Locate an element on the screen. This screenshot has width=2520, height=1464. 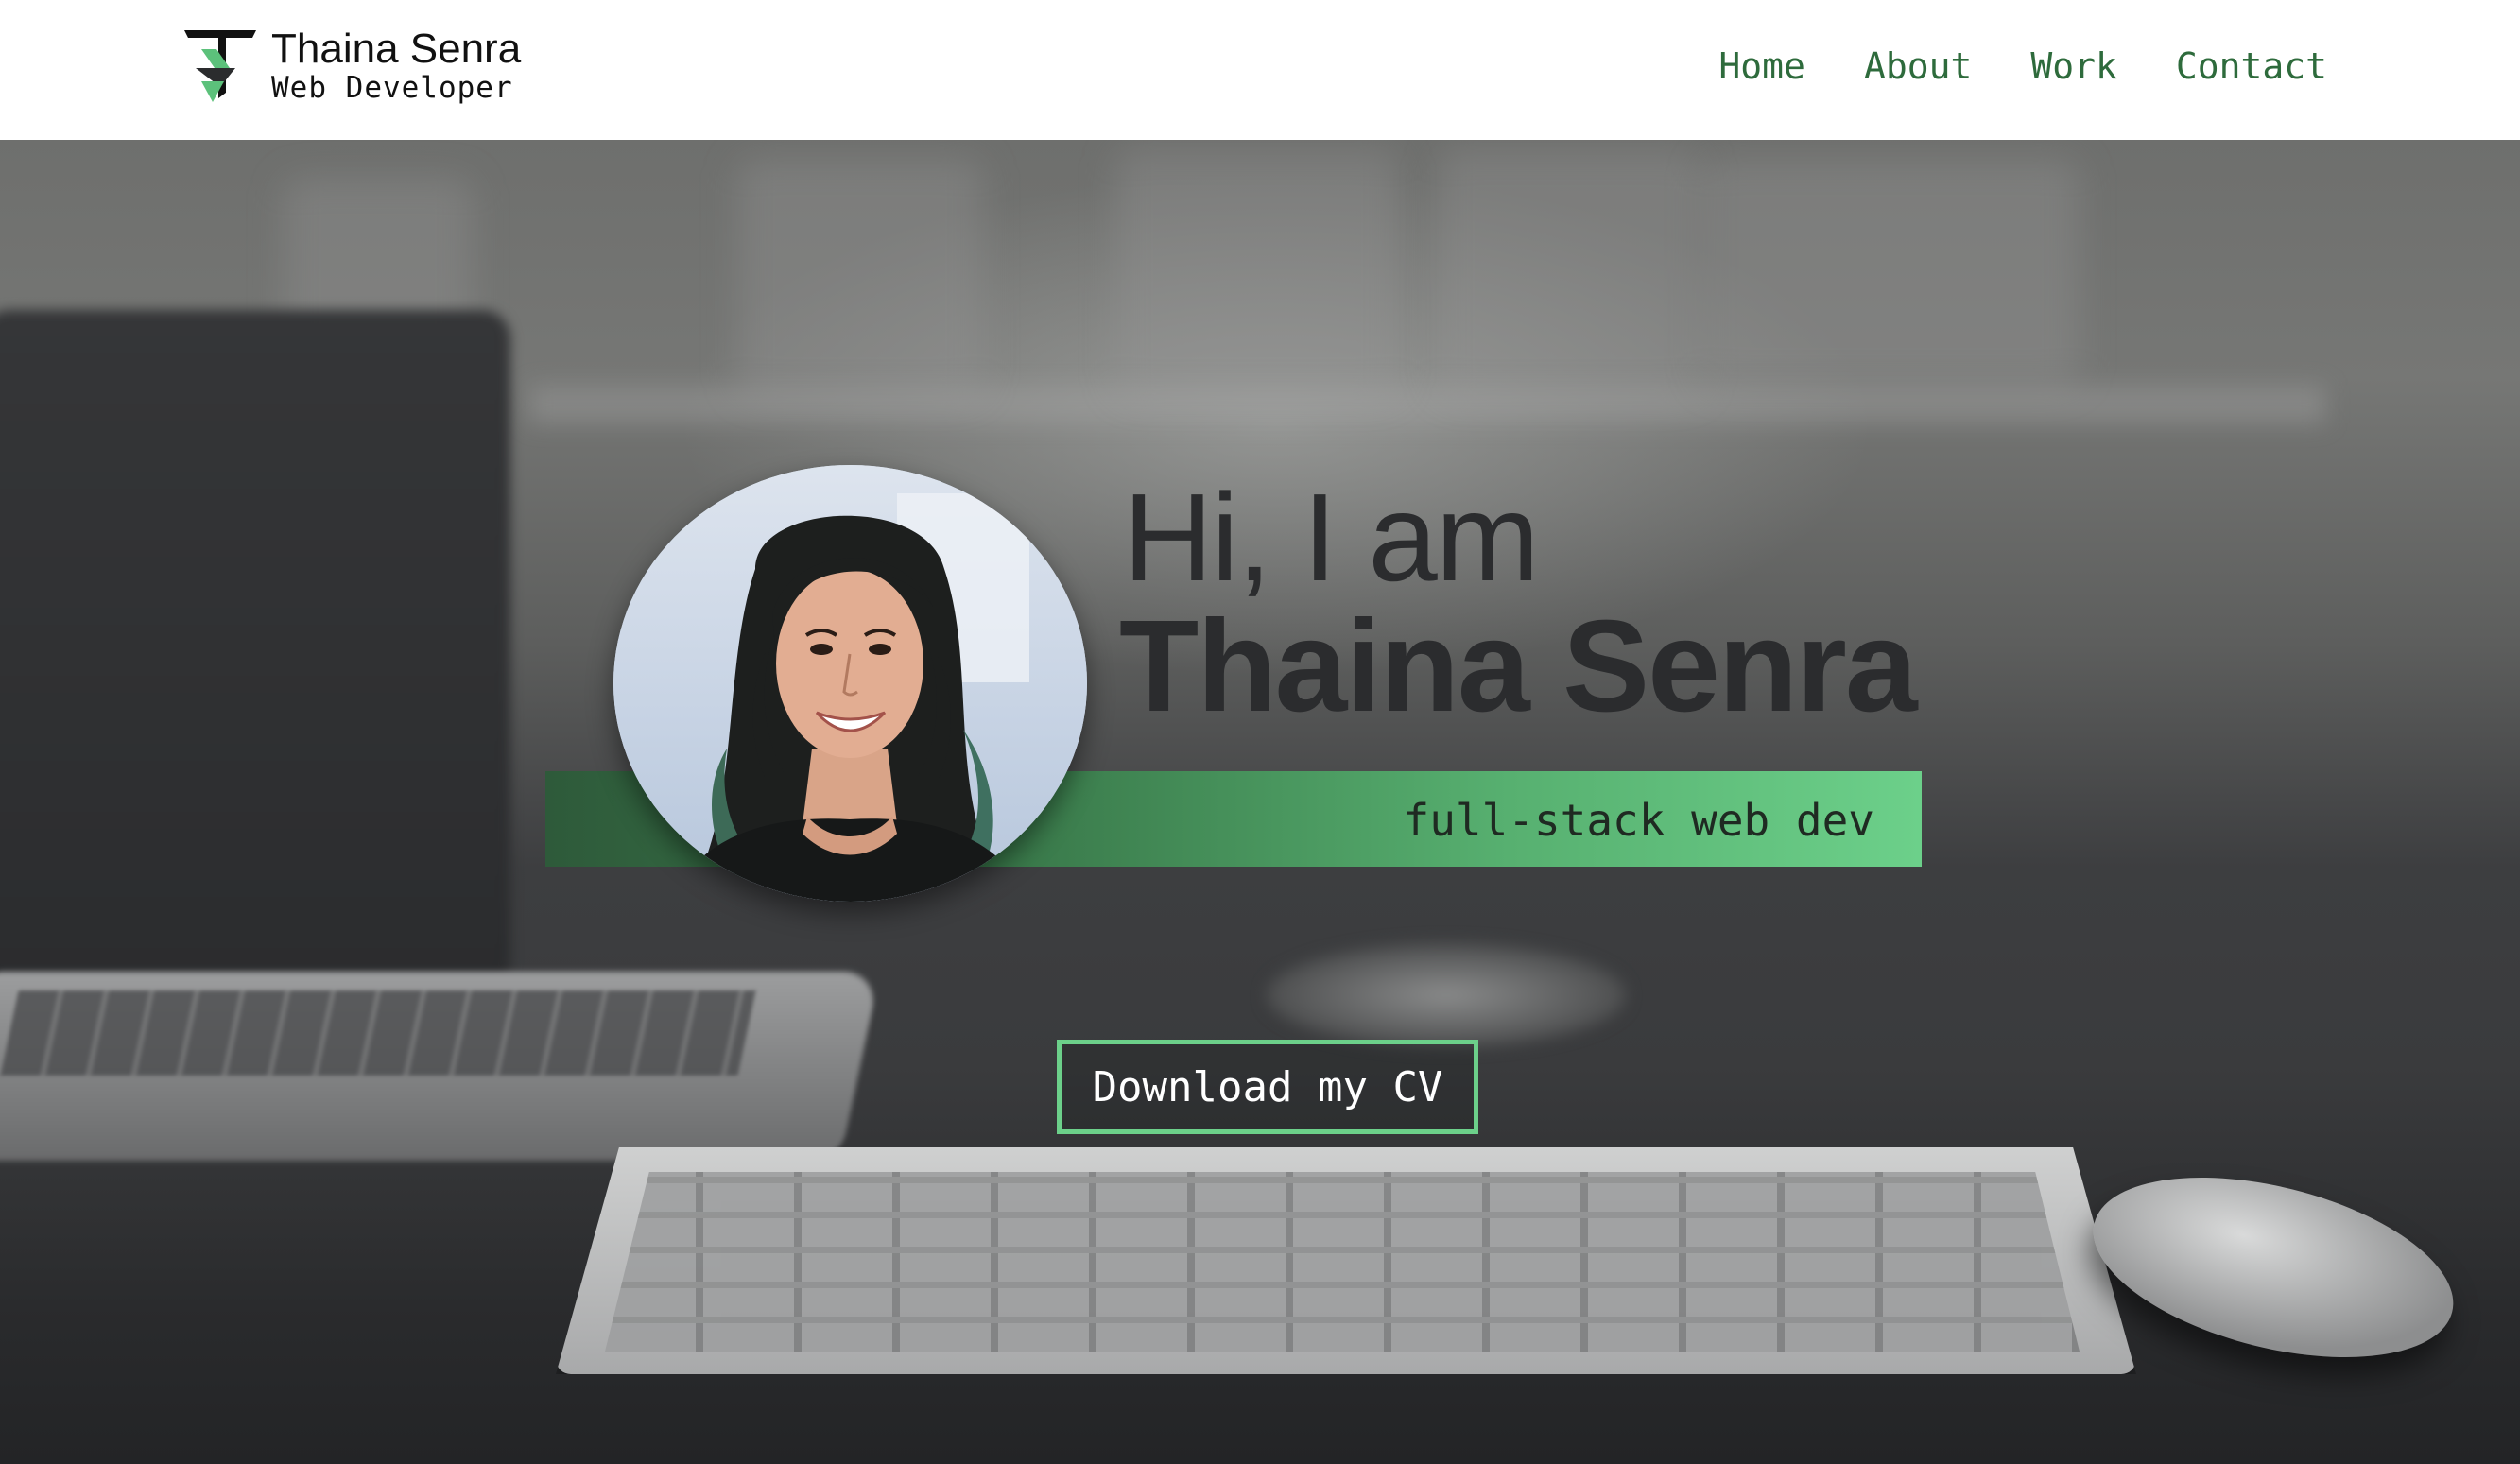
avatar-illustration is located at coordinates (850, 683).